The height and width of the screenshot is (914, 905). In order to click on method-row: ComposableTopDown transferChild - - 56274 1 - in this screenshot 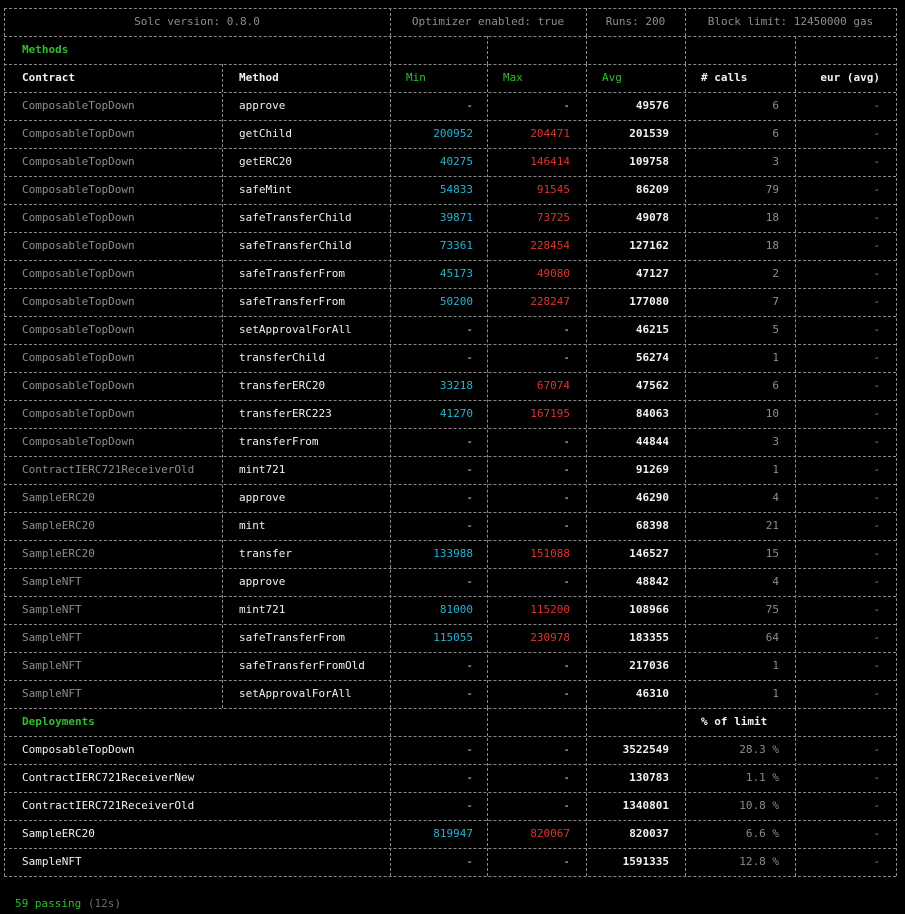, I will do `click(452, 358)`.